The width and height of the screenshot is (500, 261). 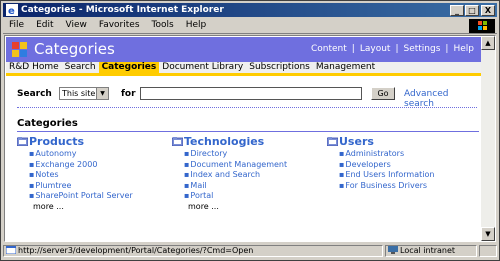 I want to click on go-button: Go, so click(x=383, y=93).